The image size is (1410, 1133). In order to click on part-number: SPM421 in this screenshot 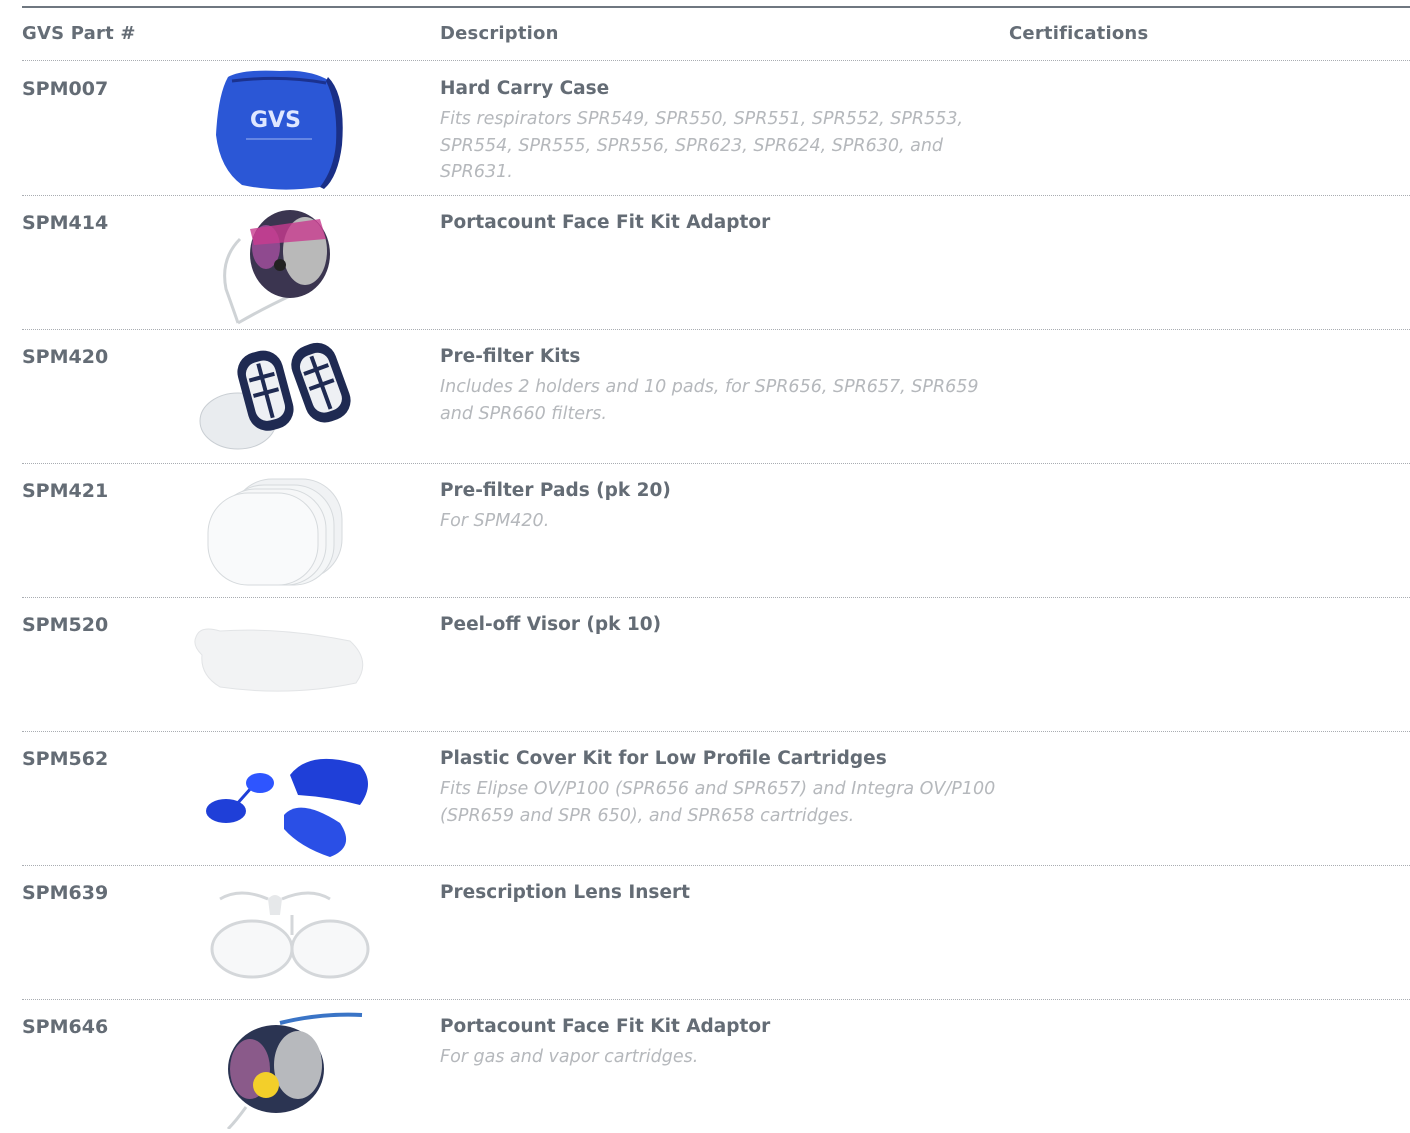, I will do `click(65, 491)`.